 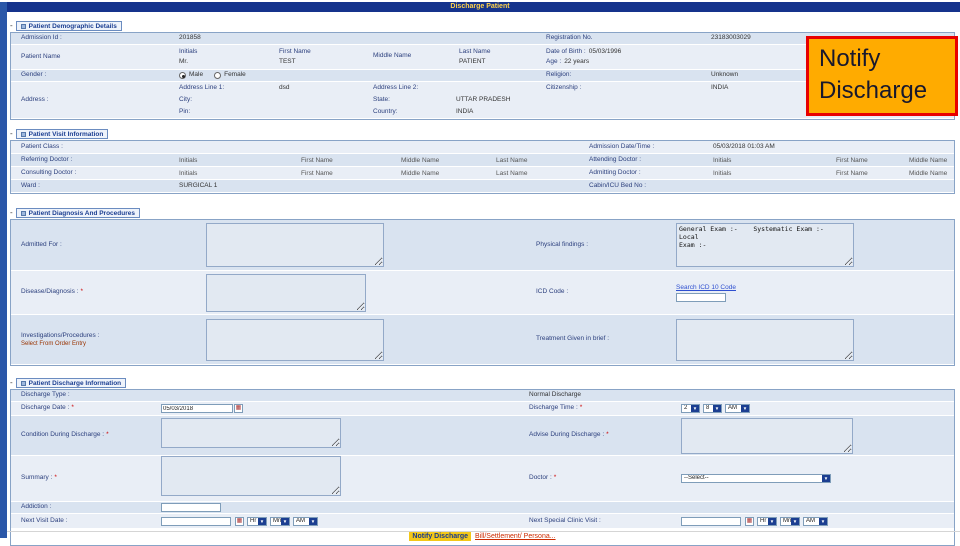 I want to click on city-label: City:, so click(x=185, y=99).